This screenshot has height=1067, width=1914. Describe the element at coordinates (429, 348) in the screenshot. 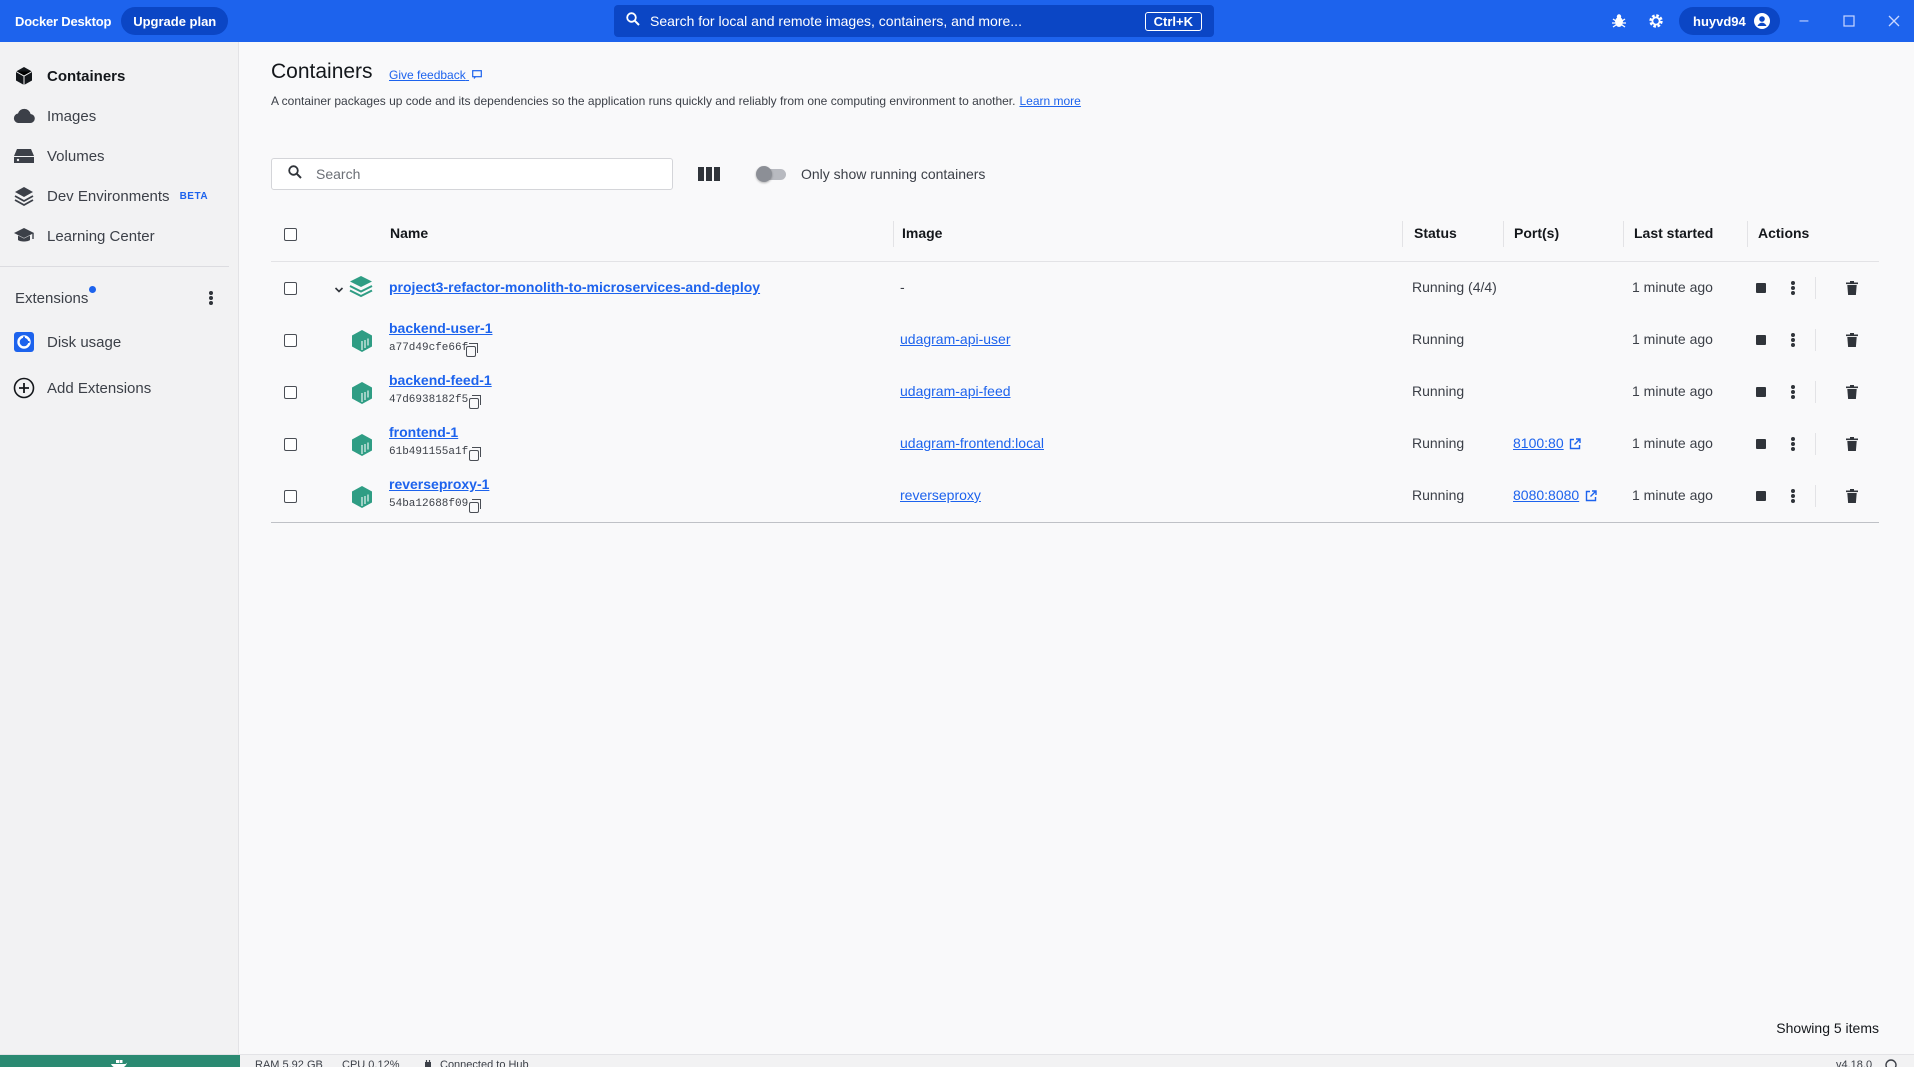

I see `container-id: a77d49cfe66f` at that location.